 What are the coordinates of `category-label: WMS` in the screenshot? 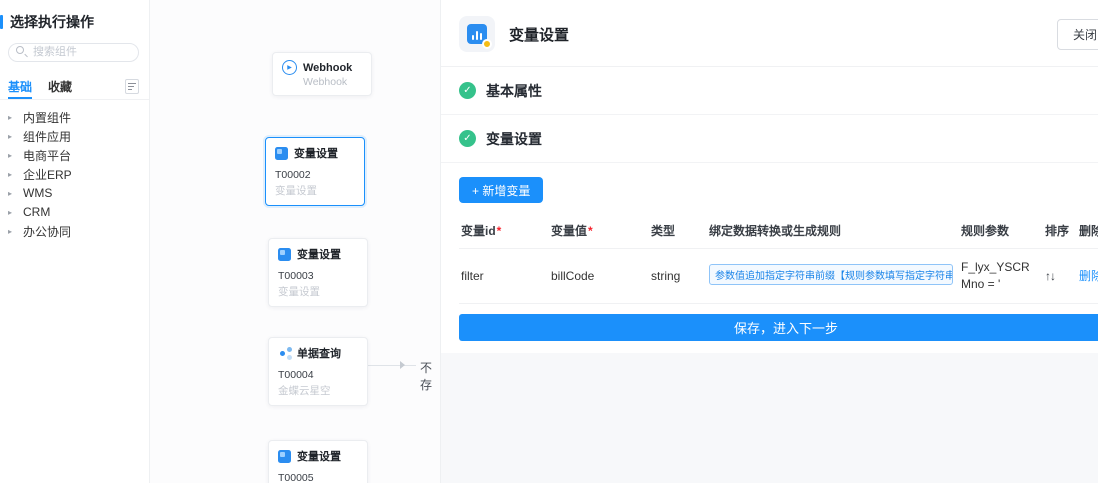 It's located at (38, 193).